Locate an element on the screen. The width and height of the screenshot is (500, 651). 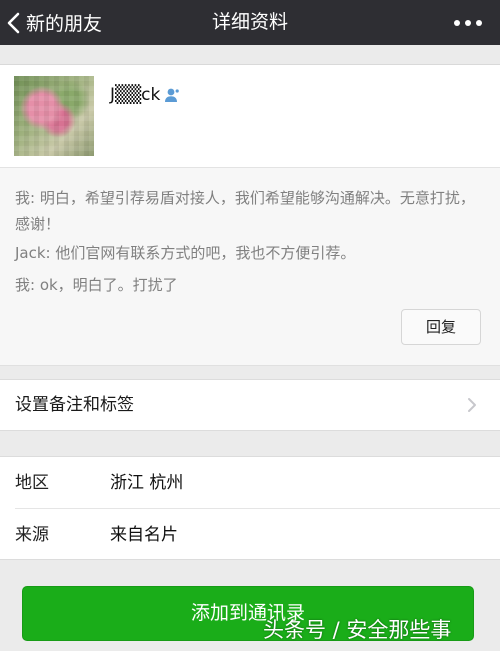
more-button is located at coordinates (468, 22).